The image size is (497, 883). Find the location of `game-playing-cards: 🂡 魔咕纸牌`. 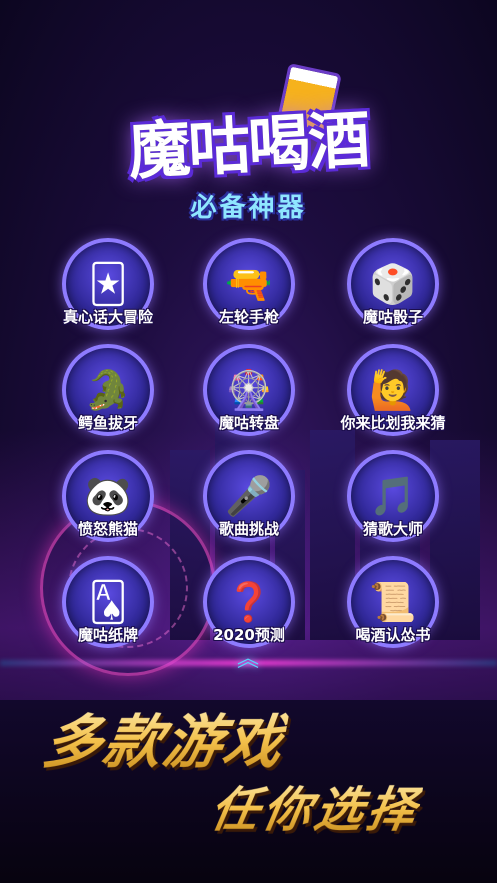

game-playing-cards: 🂡 魔咕纸牌 is located at coordinates (108, 602).